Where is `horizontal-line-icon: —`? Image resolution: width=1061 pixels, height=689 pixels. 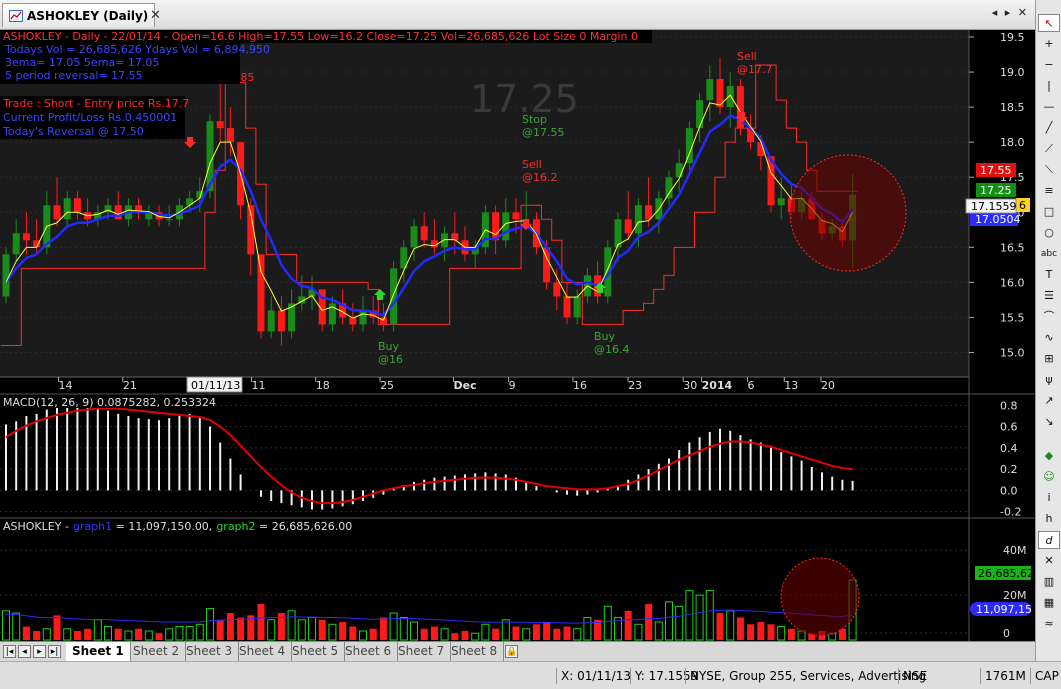
horizontal-line-icon: — is located at coordinates (1049, 107).